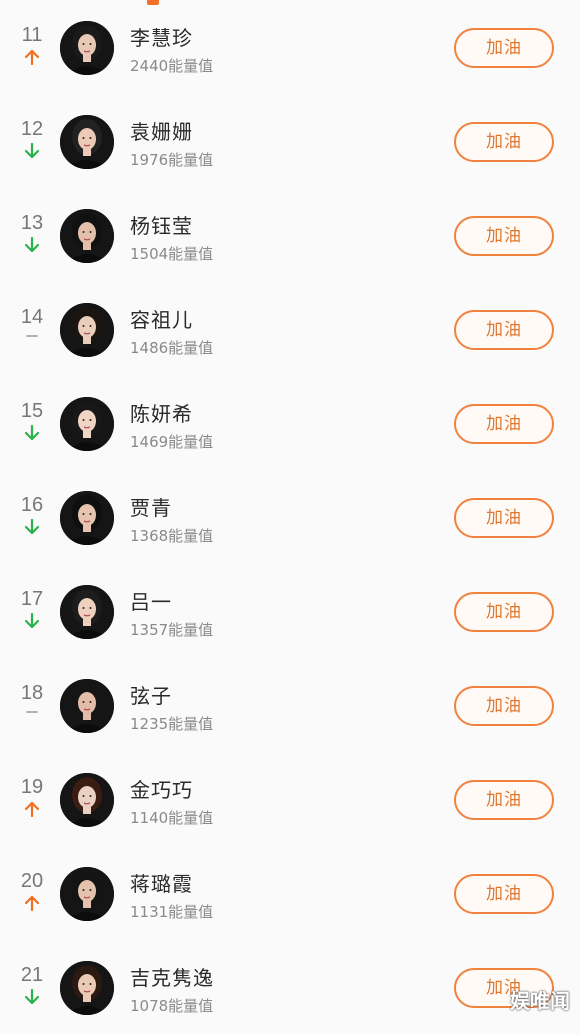  What do you see at coordinates (290, 517) in the screenshot?
I see `ranking-row: 16 贾青 1368能量值 加油` at bounding box center [290, 517].